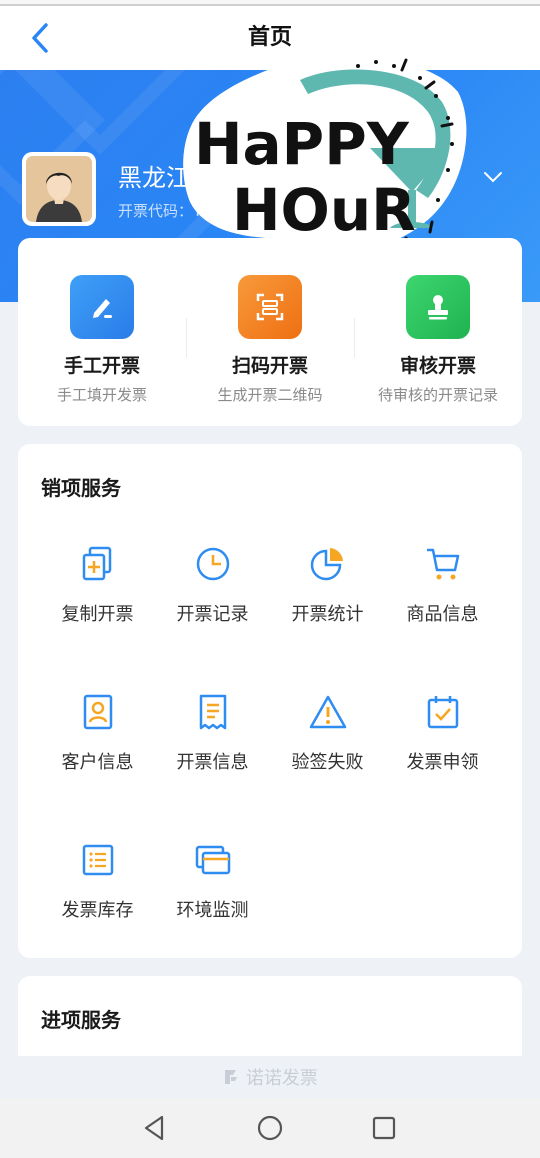 The image size is (540, 1158). I want to click on service-product-info: 商品信息, so click(442, 599).